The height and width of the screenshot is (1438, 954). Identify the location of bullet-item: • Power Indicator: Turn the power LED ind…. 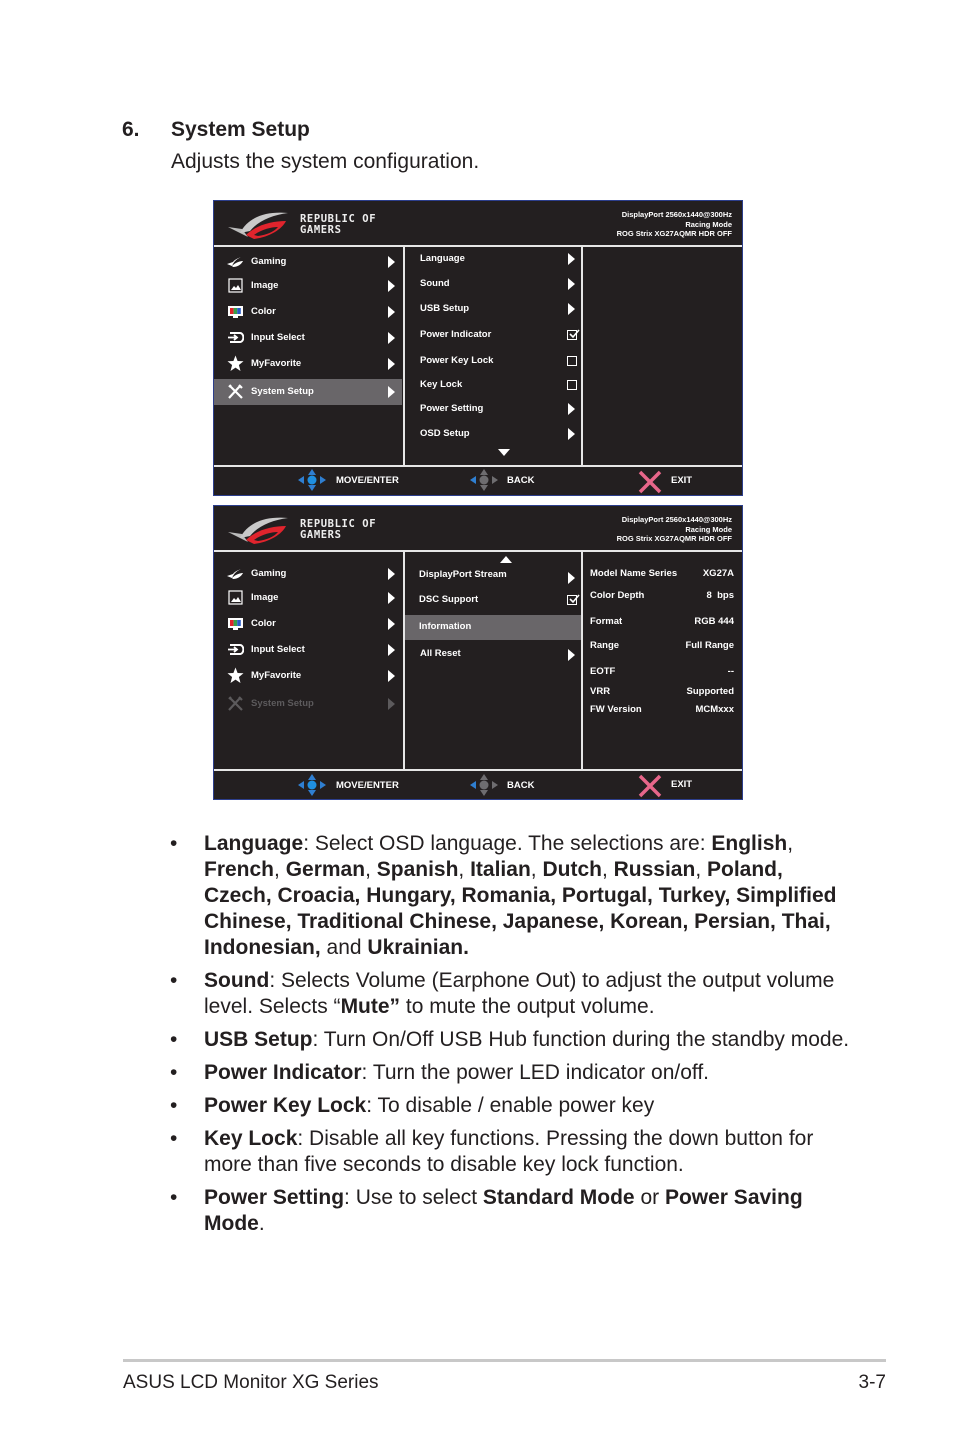
(510, 1073).